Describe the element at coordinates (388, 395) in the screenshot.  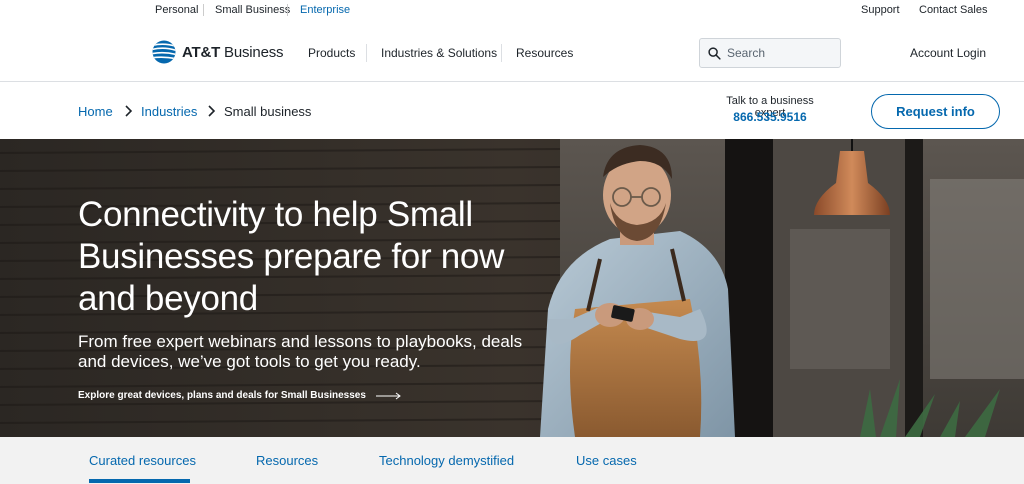
I see `arrow-right-icon` at that location.